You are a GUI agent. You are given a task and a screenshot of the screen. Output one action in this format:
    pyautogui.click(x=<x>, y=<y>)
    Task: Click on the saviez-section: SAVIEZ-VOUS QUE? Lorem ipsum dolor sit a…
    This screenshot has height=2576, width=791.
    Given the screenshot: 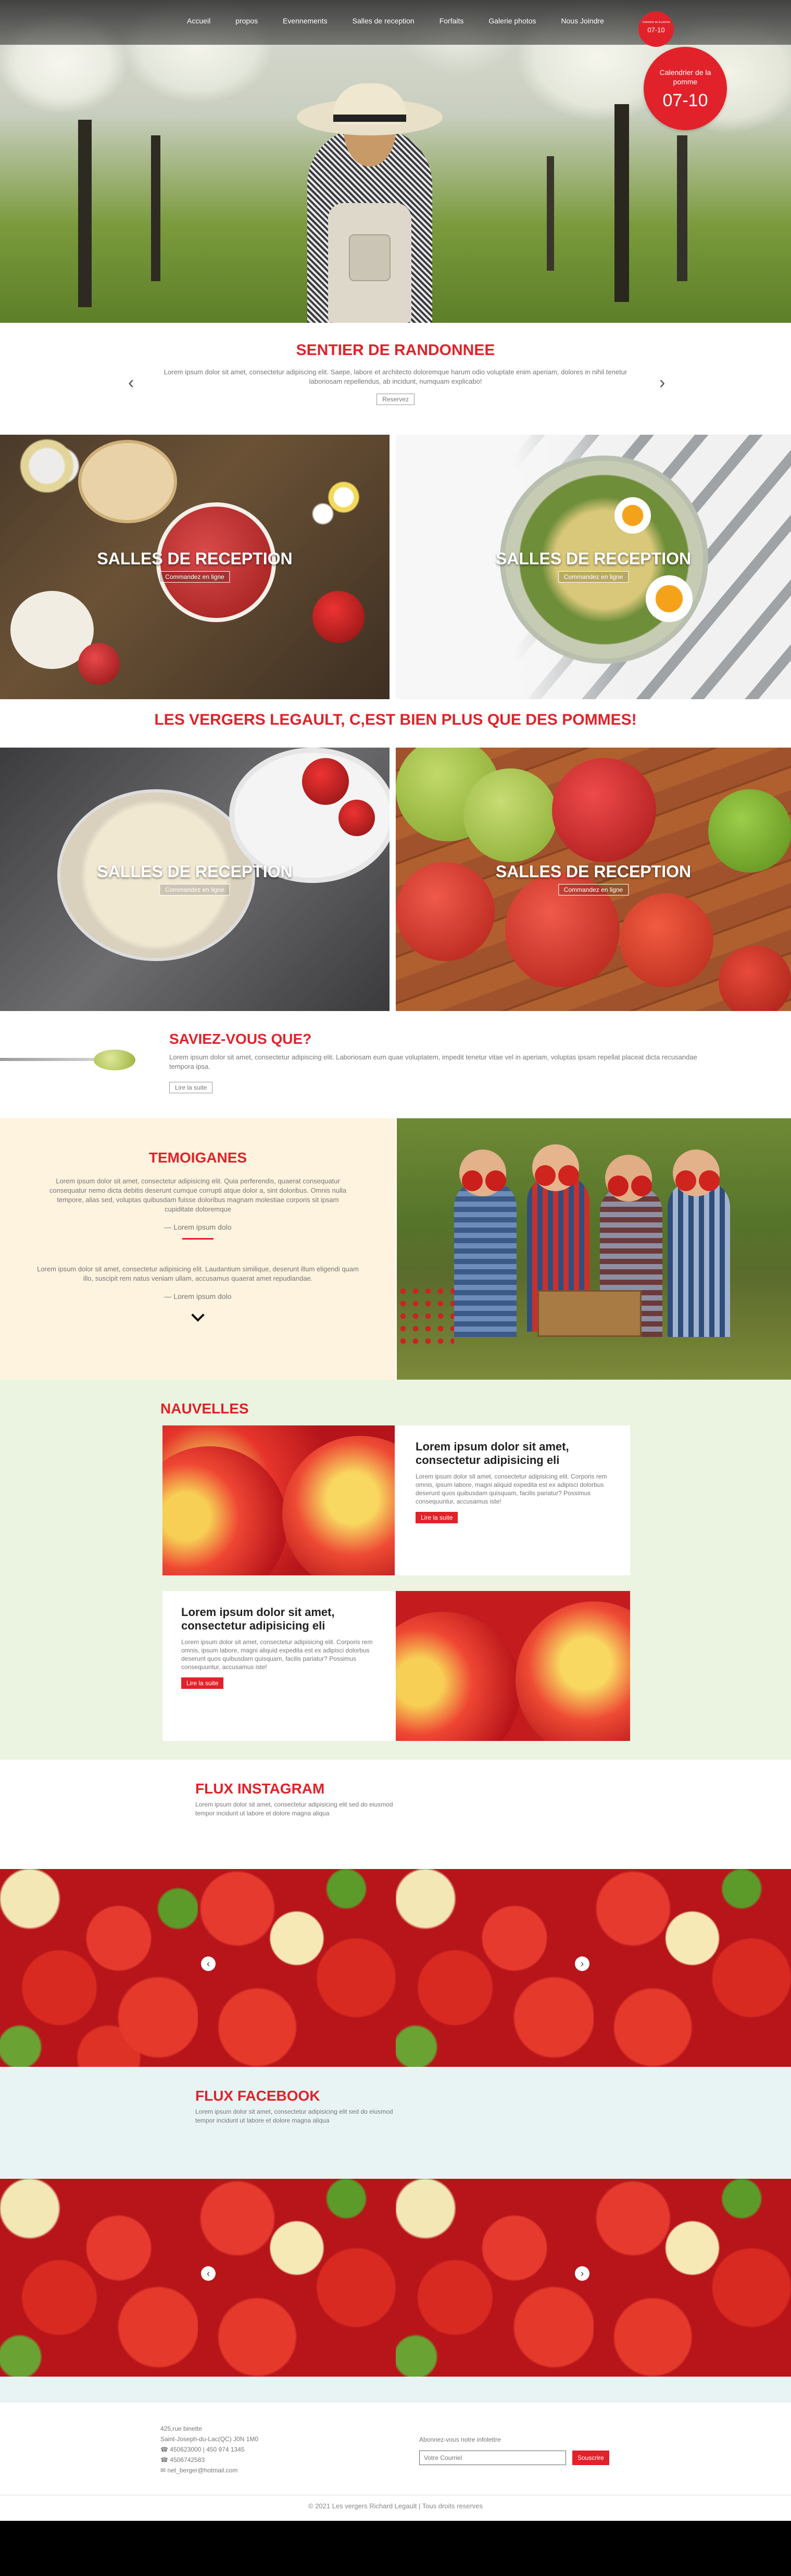 What is the action you would take?
    pyautogui.click(x=395, y=1064)
    